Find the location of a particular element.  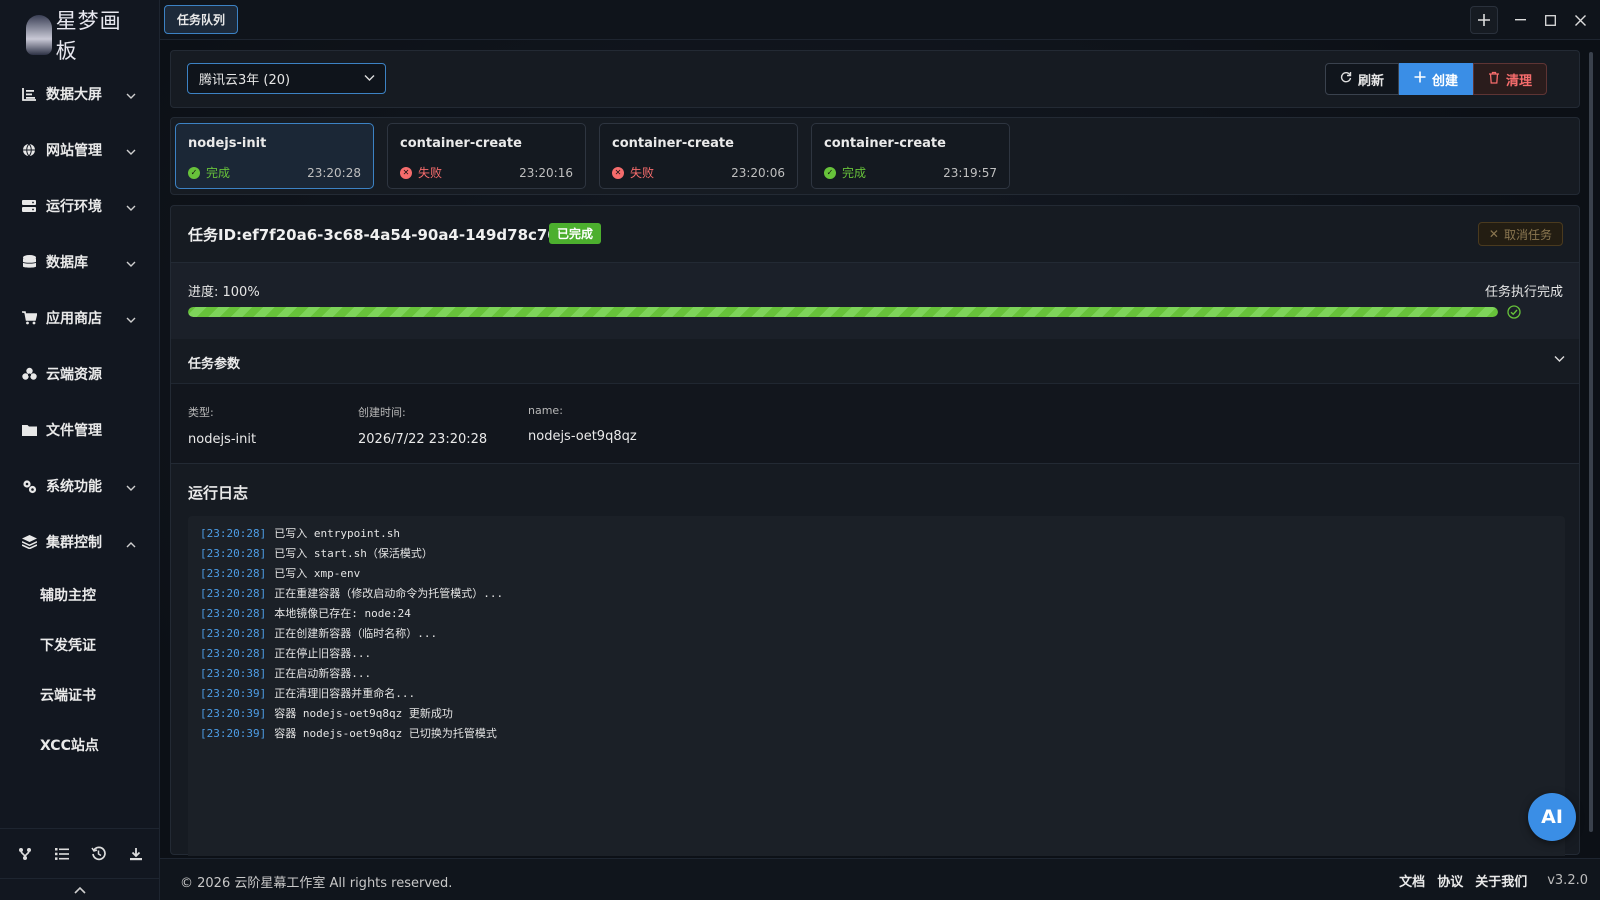

sidebar-subitem: 辅助主控 is located at coordinates (80, 595).